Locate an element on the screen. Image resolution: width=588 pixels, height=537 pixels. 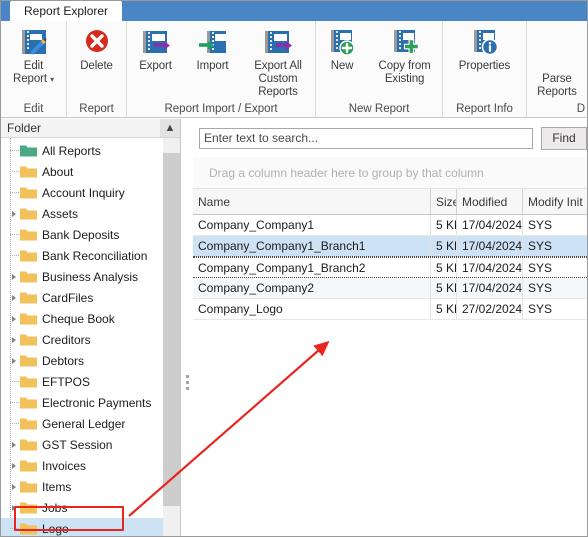
tree-node-all-reports: All Reports is located at coordinates (90, 150).